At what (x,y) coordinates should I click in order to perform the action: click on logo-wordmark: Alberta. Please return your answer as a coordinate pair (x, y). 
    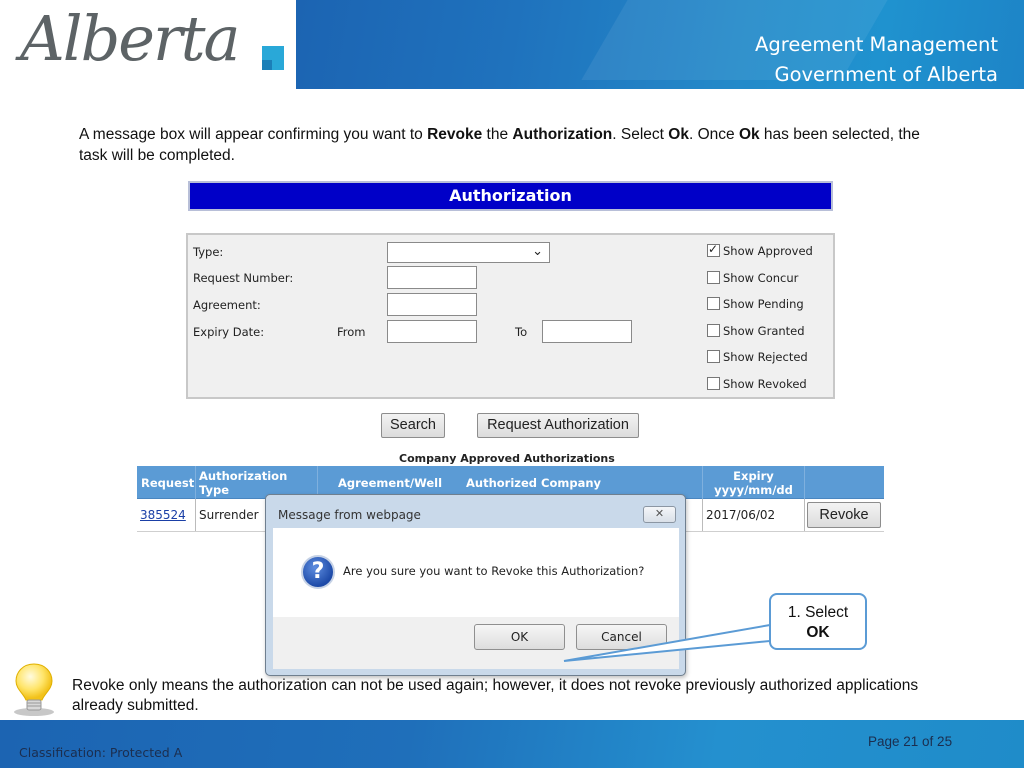
    Looking at the image, I should click on (130, 38).